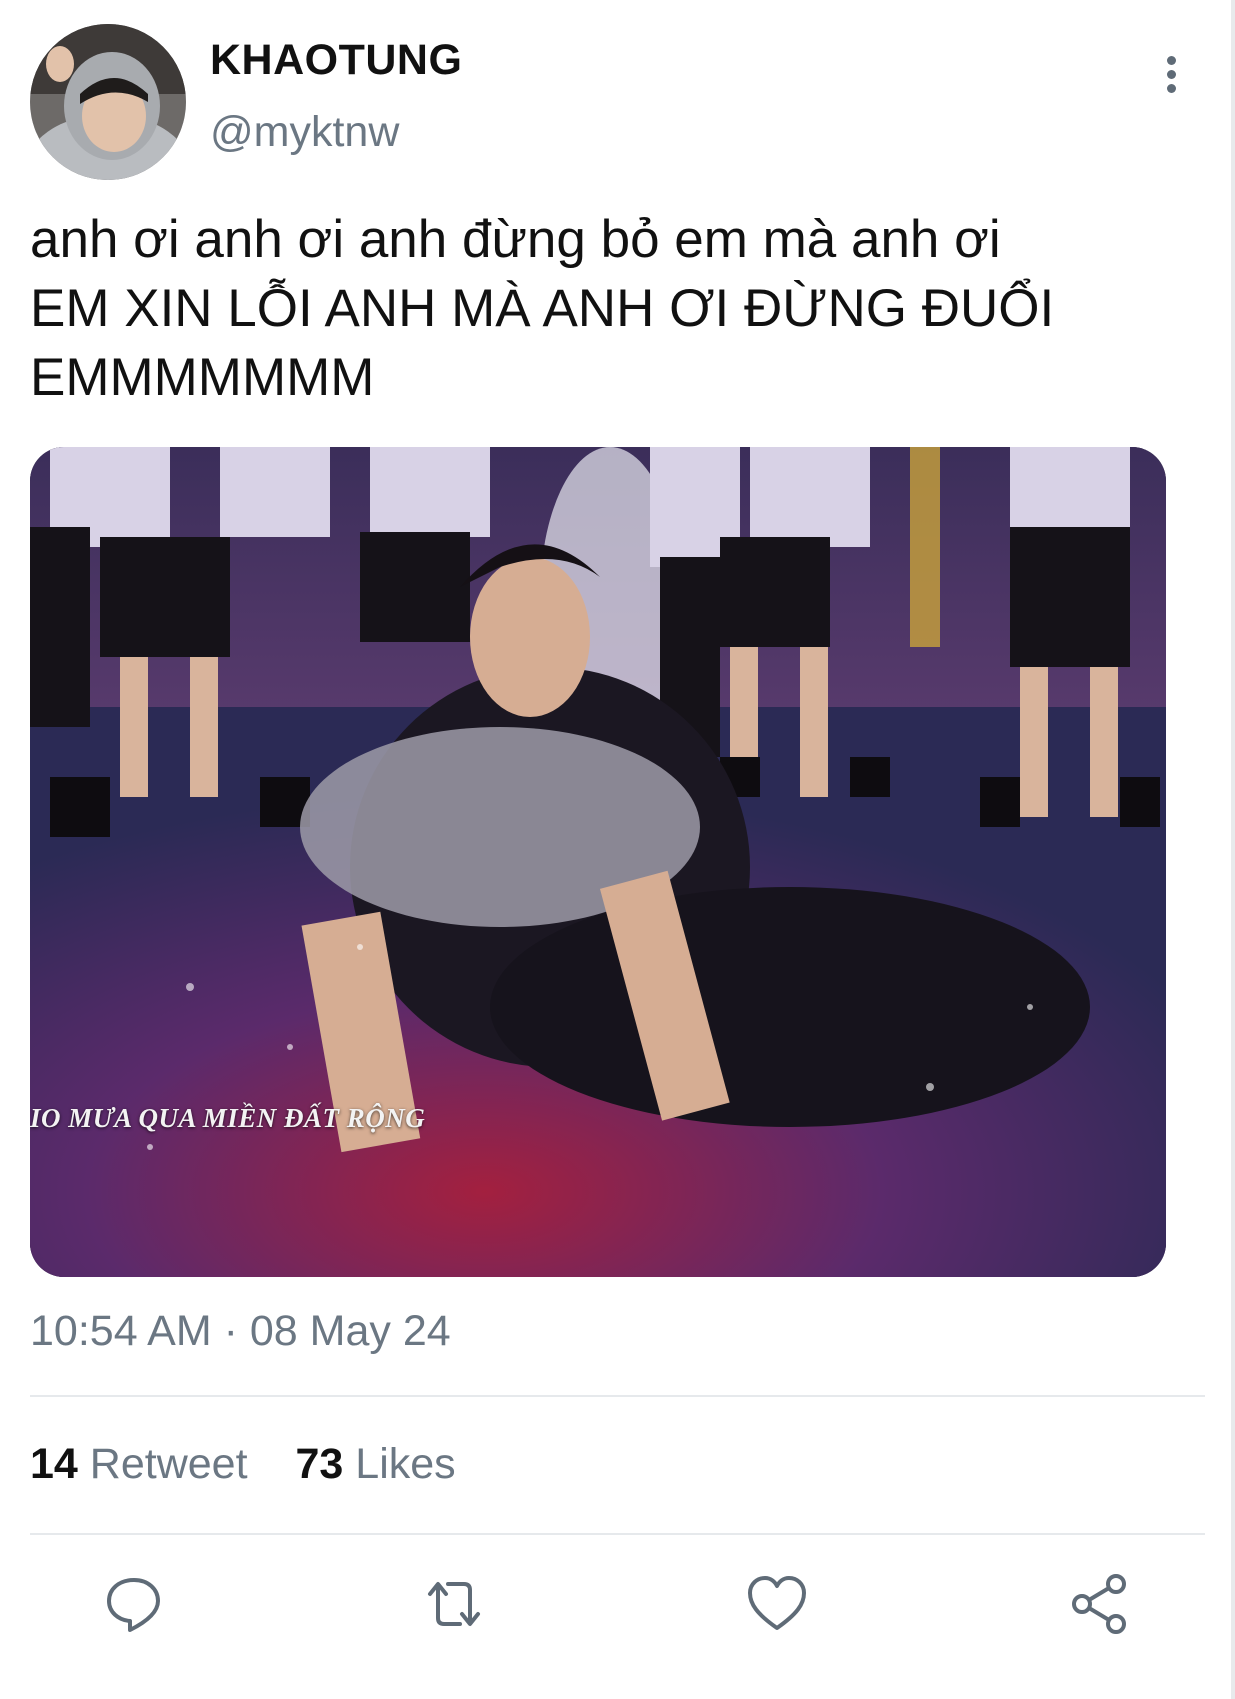 Image resolution: width=1235 pixels, height=1699 pixels. I want to click on likes-stat: 73 Likes, so click(376, 1464).